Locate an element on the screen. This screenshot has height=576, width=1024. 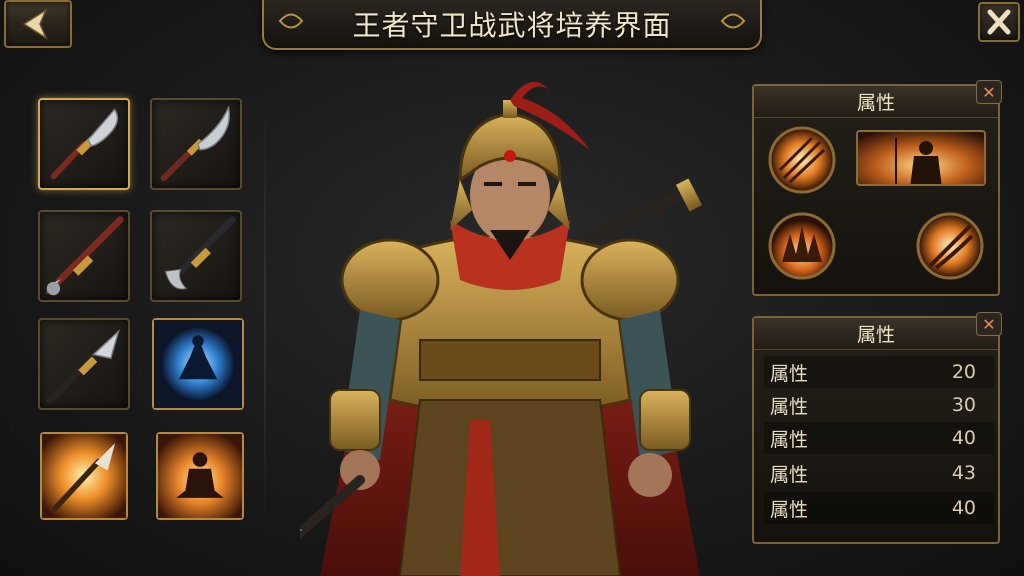
meditation-fire-icon is located at coordinates (200, 476).